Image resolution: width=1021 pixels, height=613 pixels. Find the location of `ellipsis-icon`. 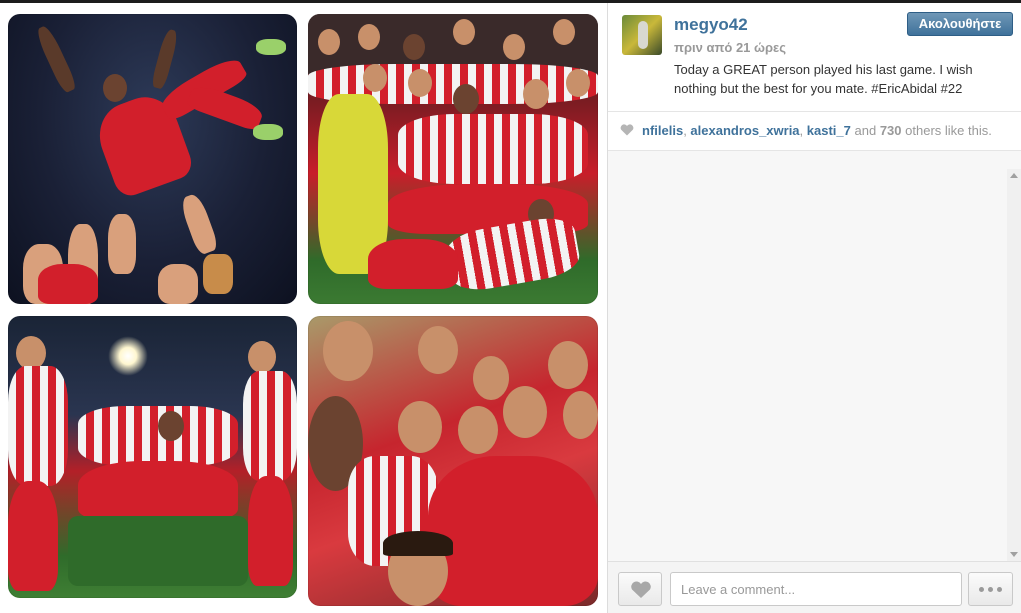

ellipsis-icon is located at coordinates (981, 589).